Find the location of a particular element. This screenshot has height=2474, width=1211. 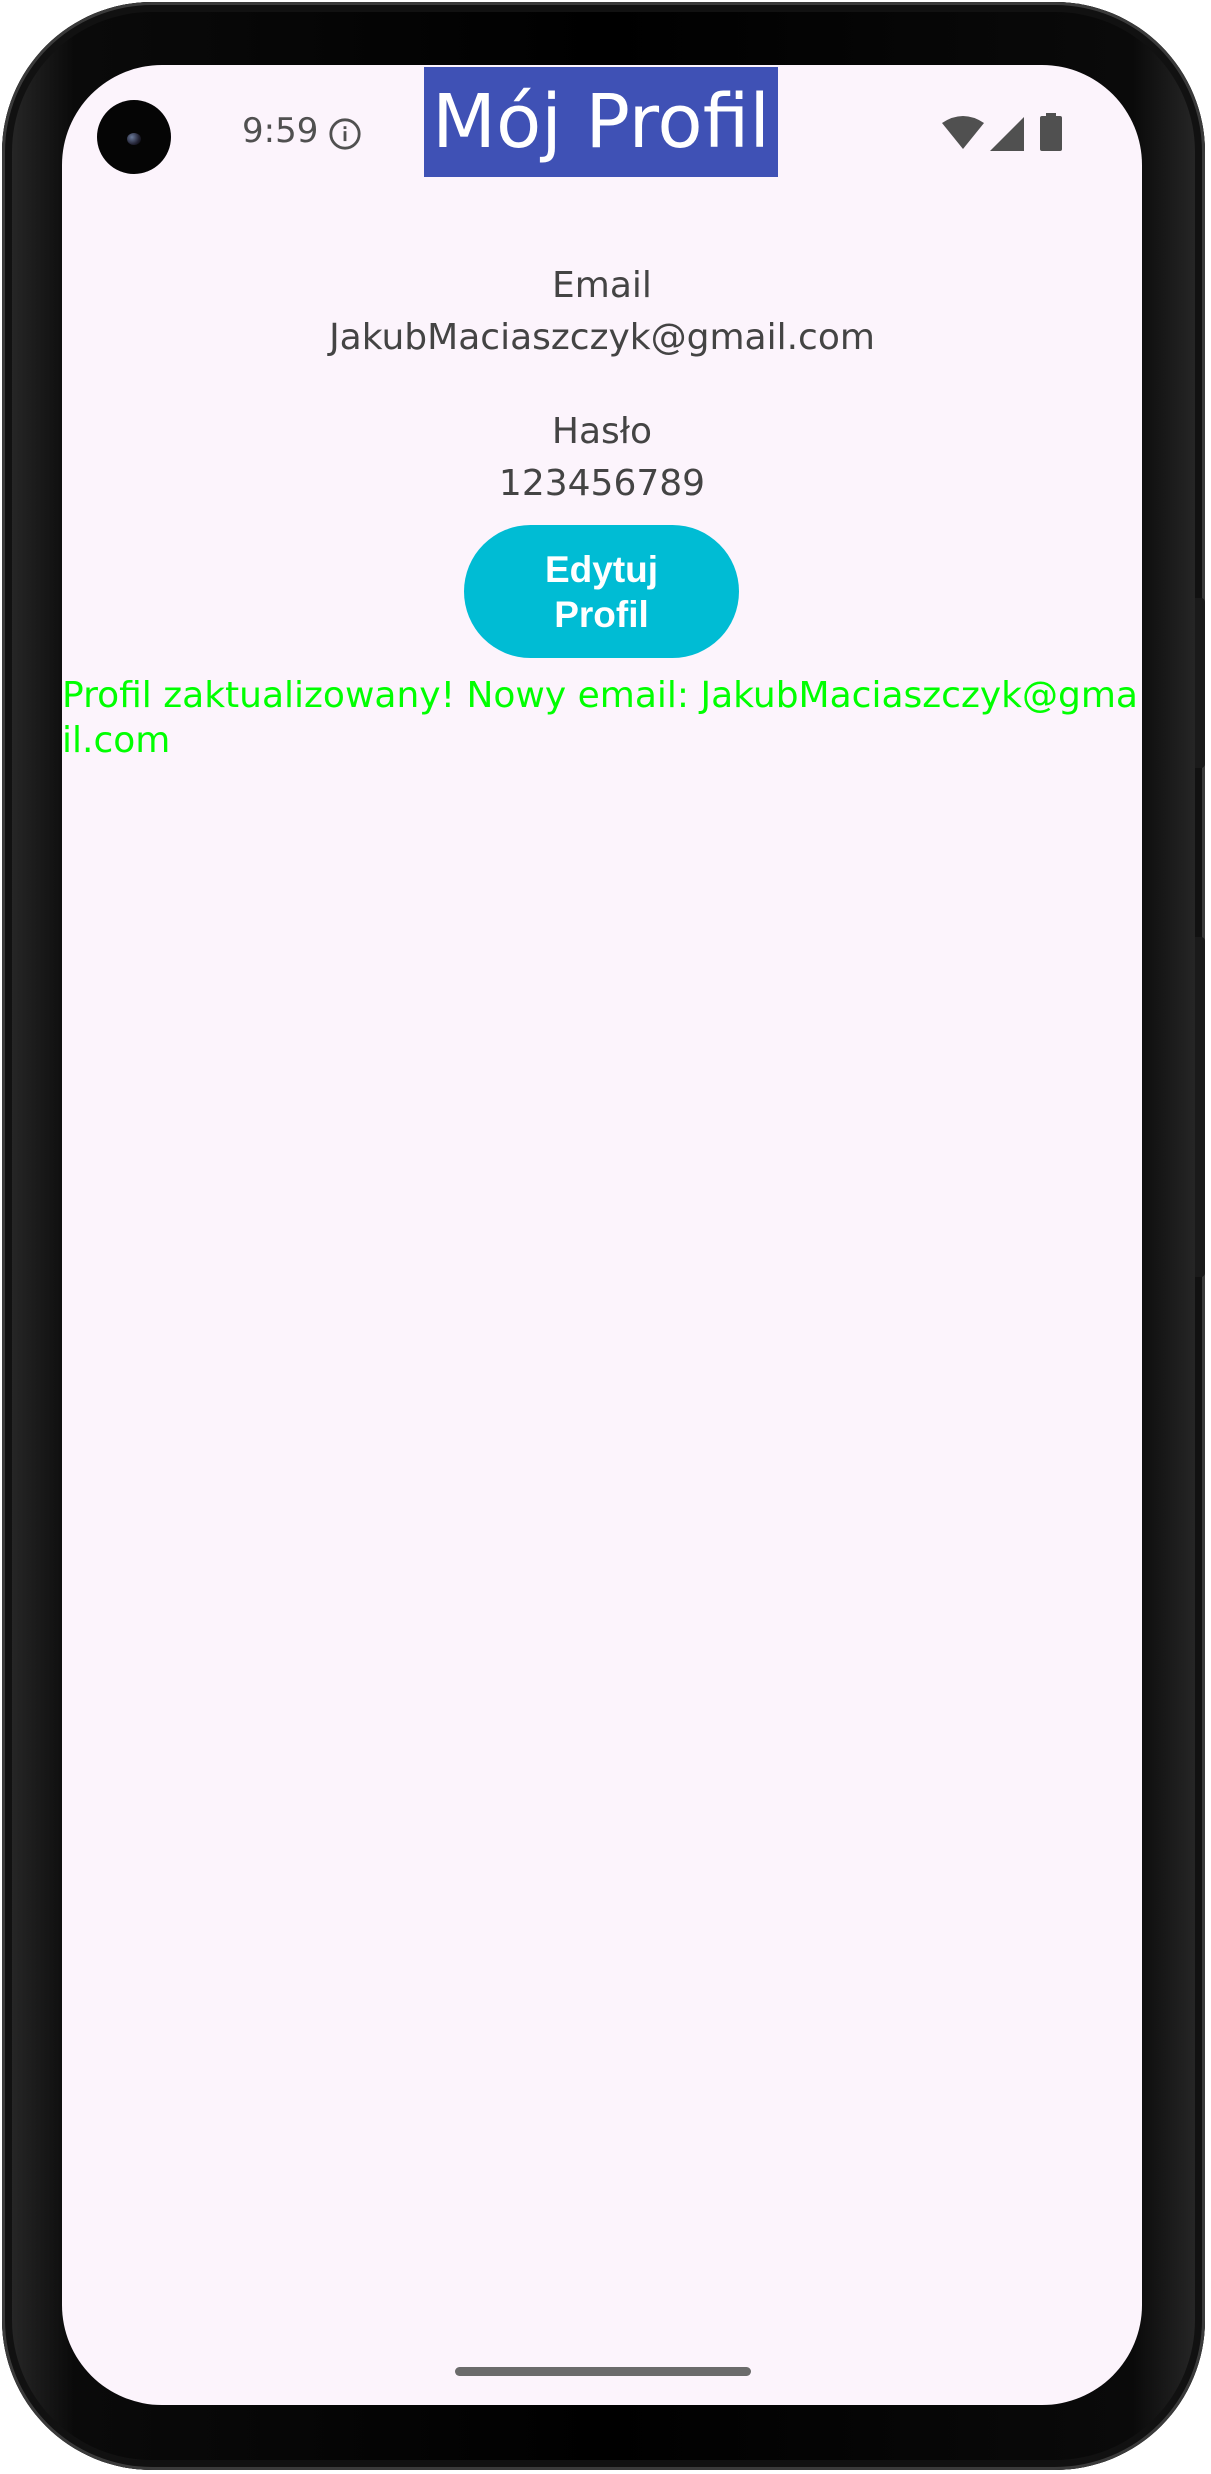

camera-lens is located at coordinates (134, 139).